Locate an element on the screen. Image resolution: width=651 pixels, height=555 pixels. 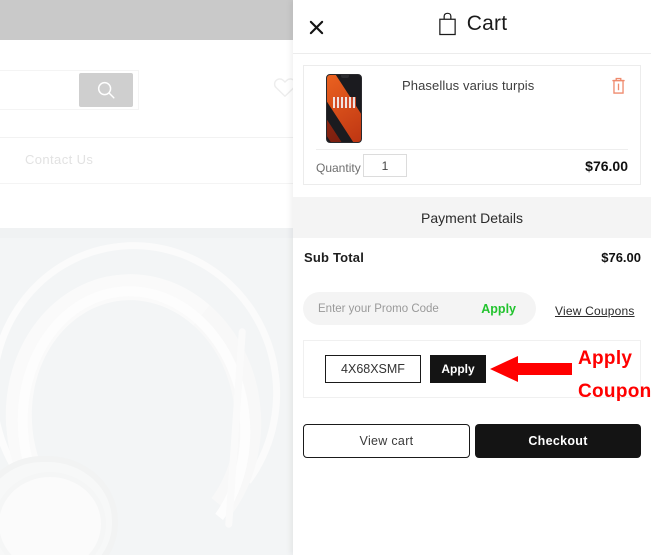
background-contact-link: Contact Us is located at coordinates (59, 159).